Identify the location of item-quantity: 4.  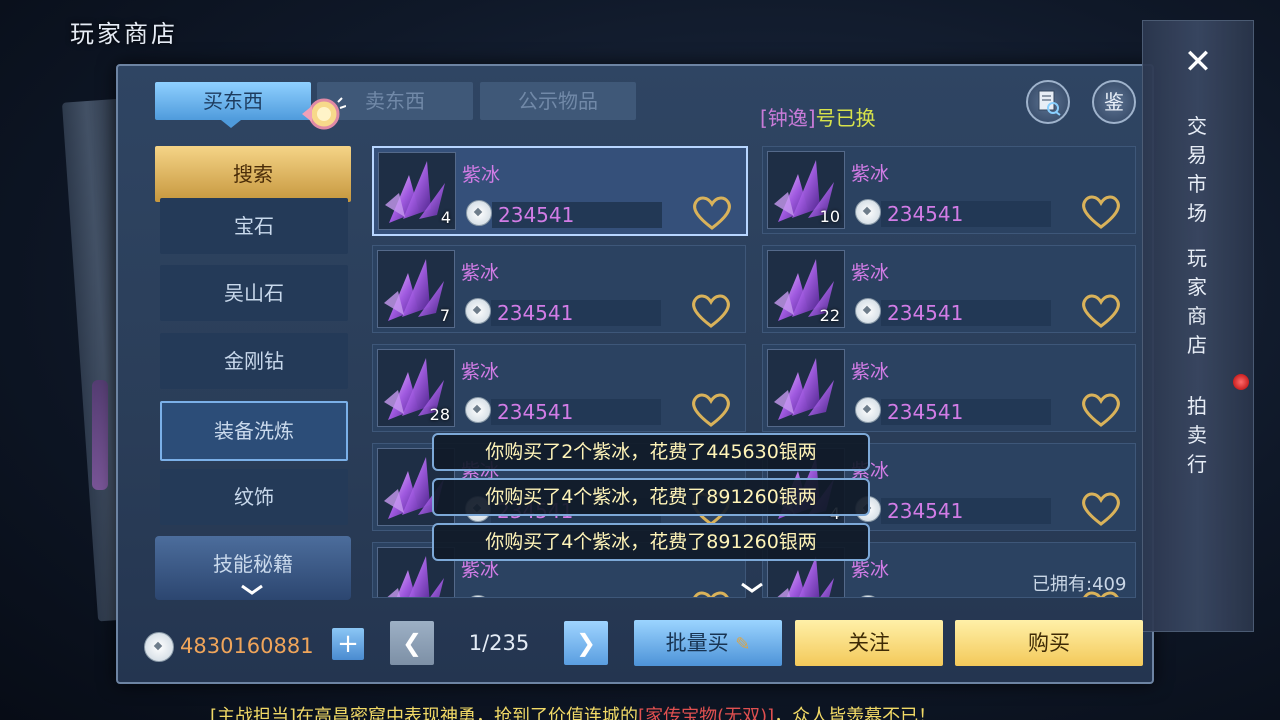
(445, 217).